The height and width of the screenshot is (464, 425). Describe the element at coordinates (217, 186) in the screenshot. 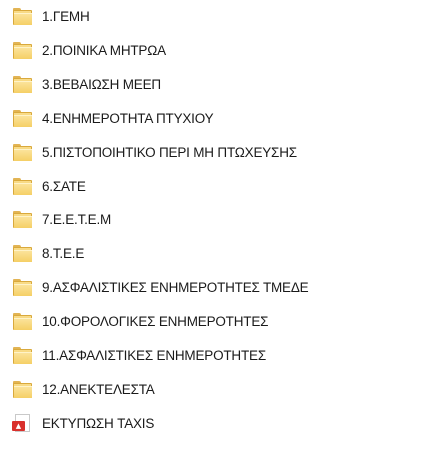

I see `folder-item-sate: 6.ΣΑΤΕ` at that location.